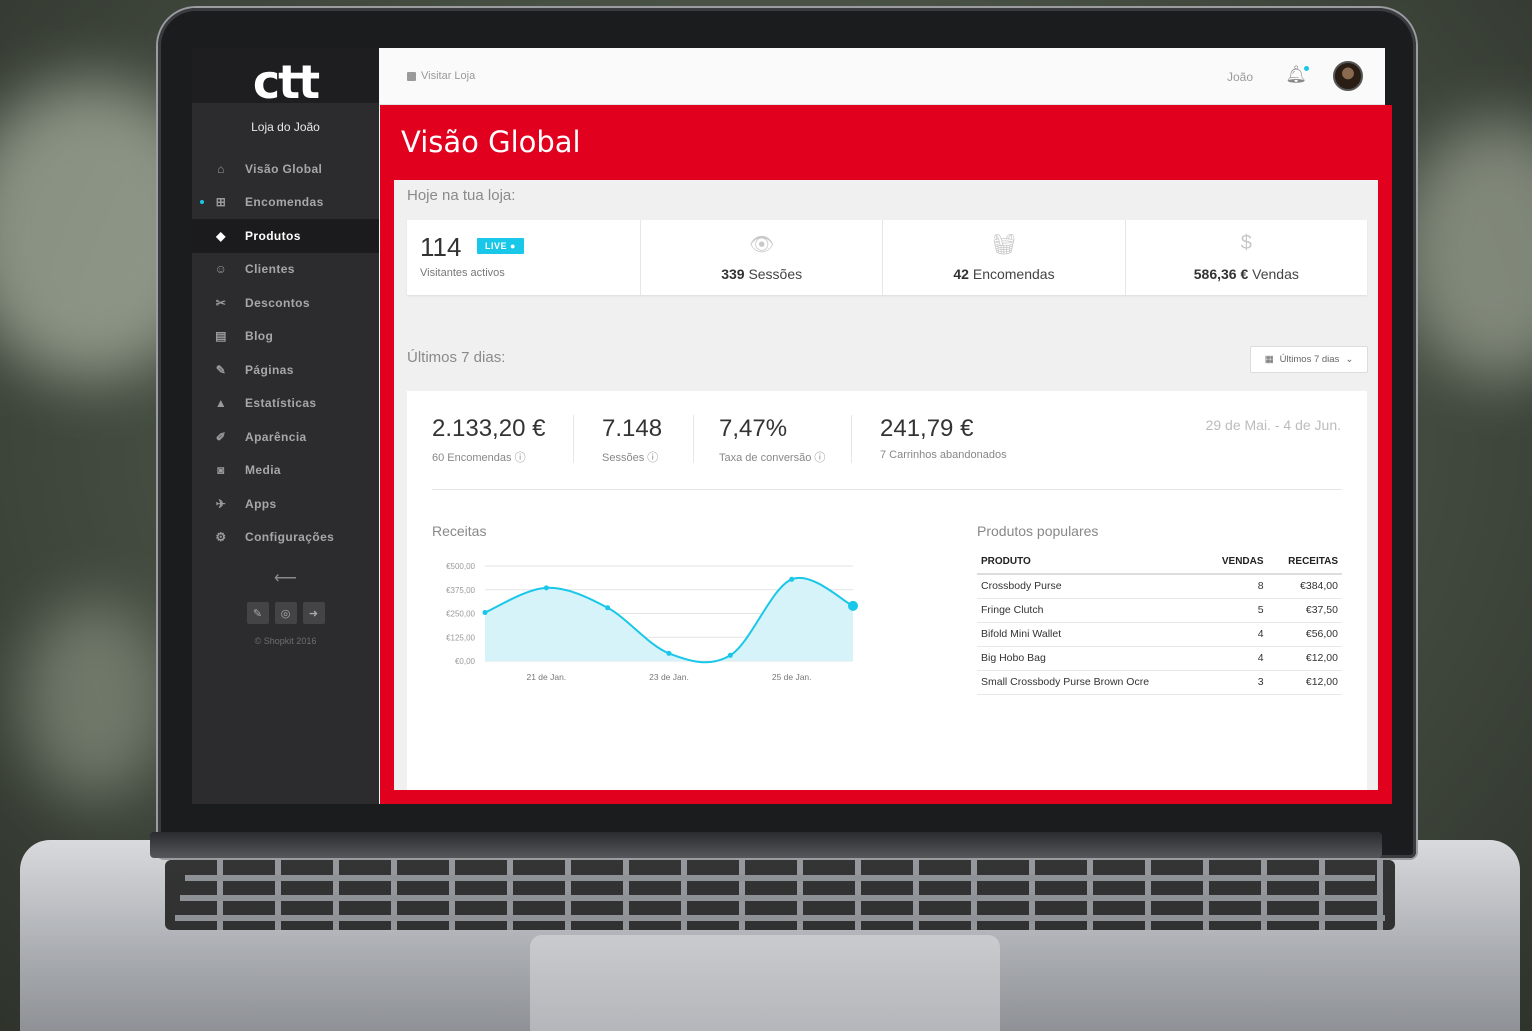 This screenshot has width=1532, height=1031. What do you see at coordinates (761, 245) in the screenshot?
I see `eye-icon: 👁︎` at bounding box center [761, 245].